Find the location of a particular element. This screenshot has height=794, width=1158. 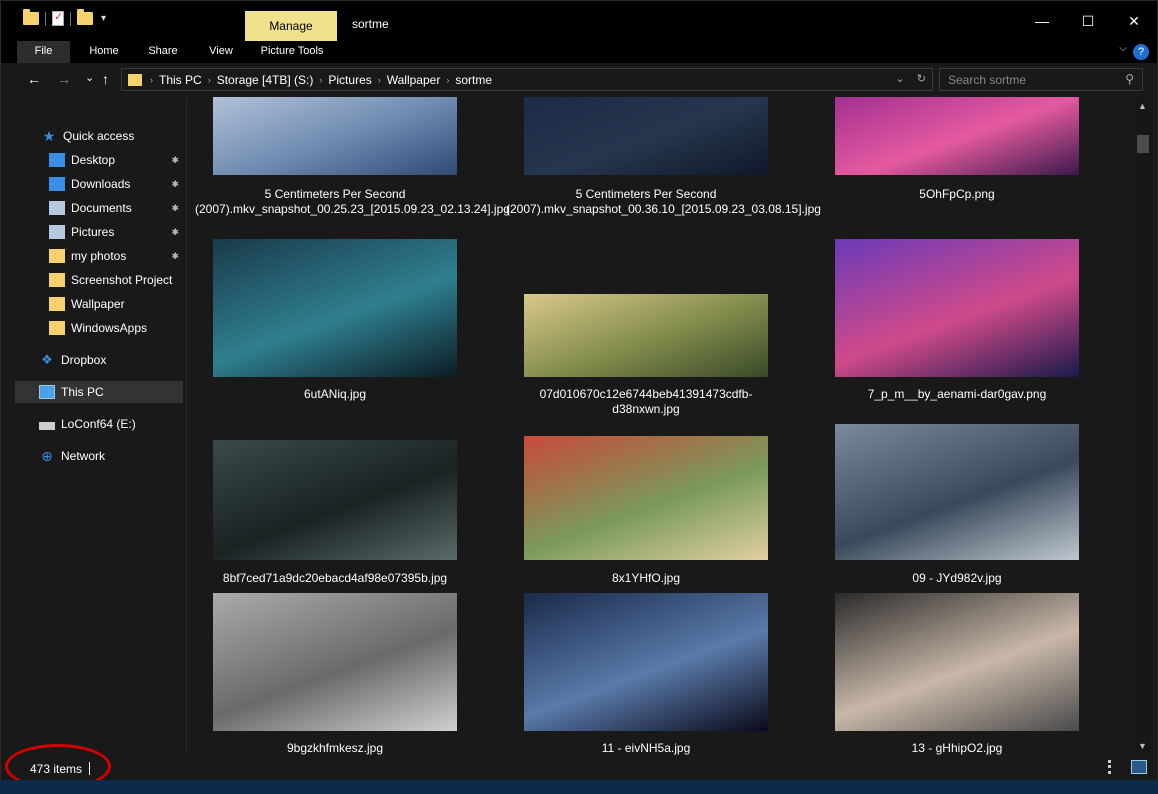

sidebar-item-screenshot-project: Screenshot Project is located at coordinates (99, 280).